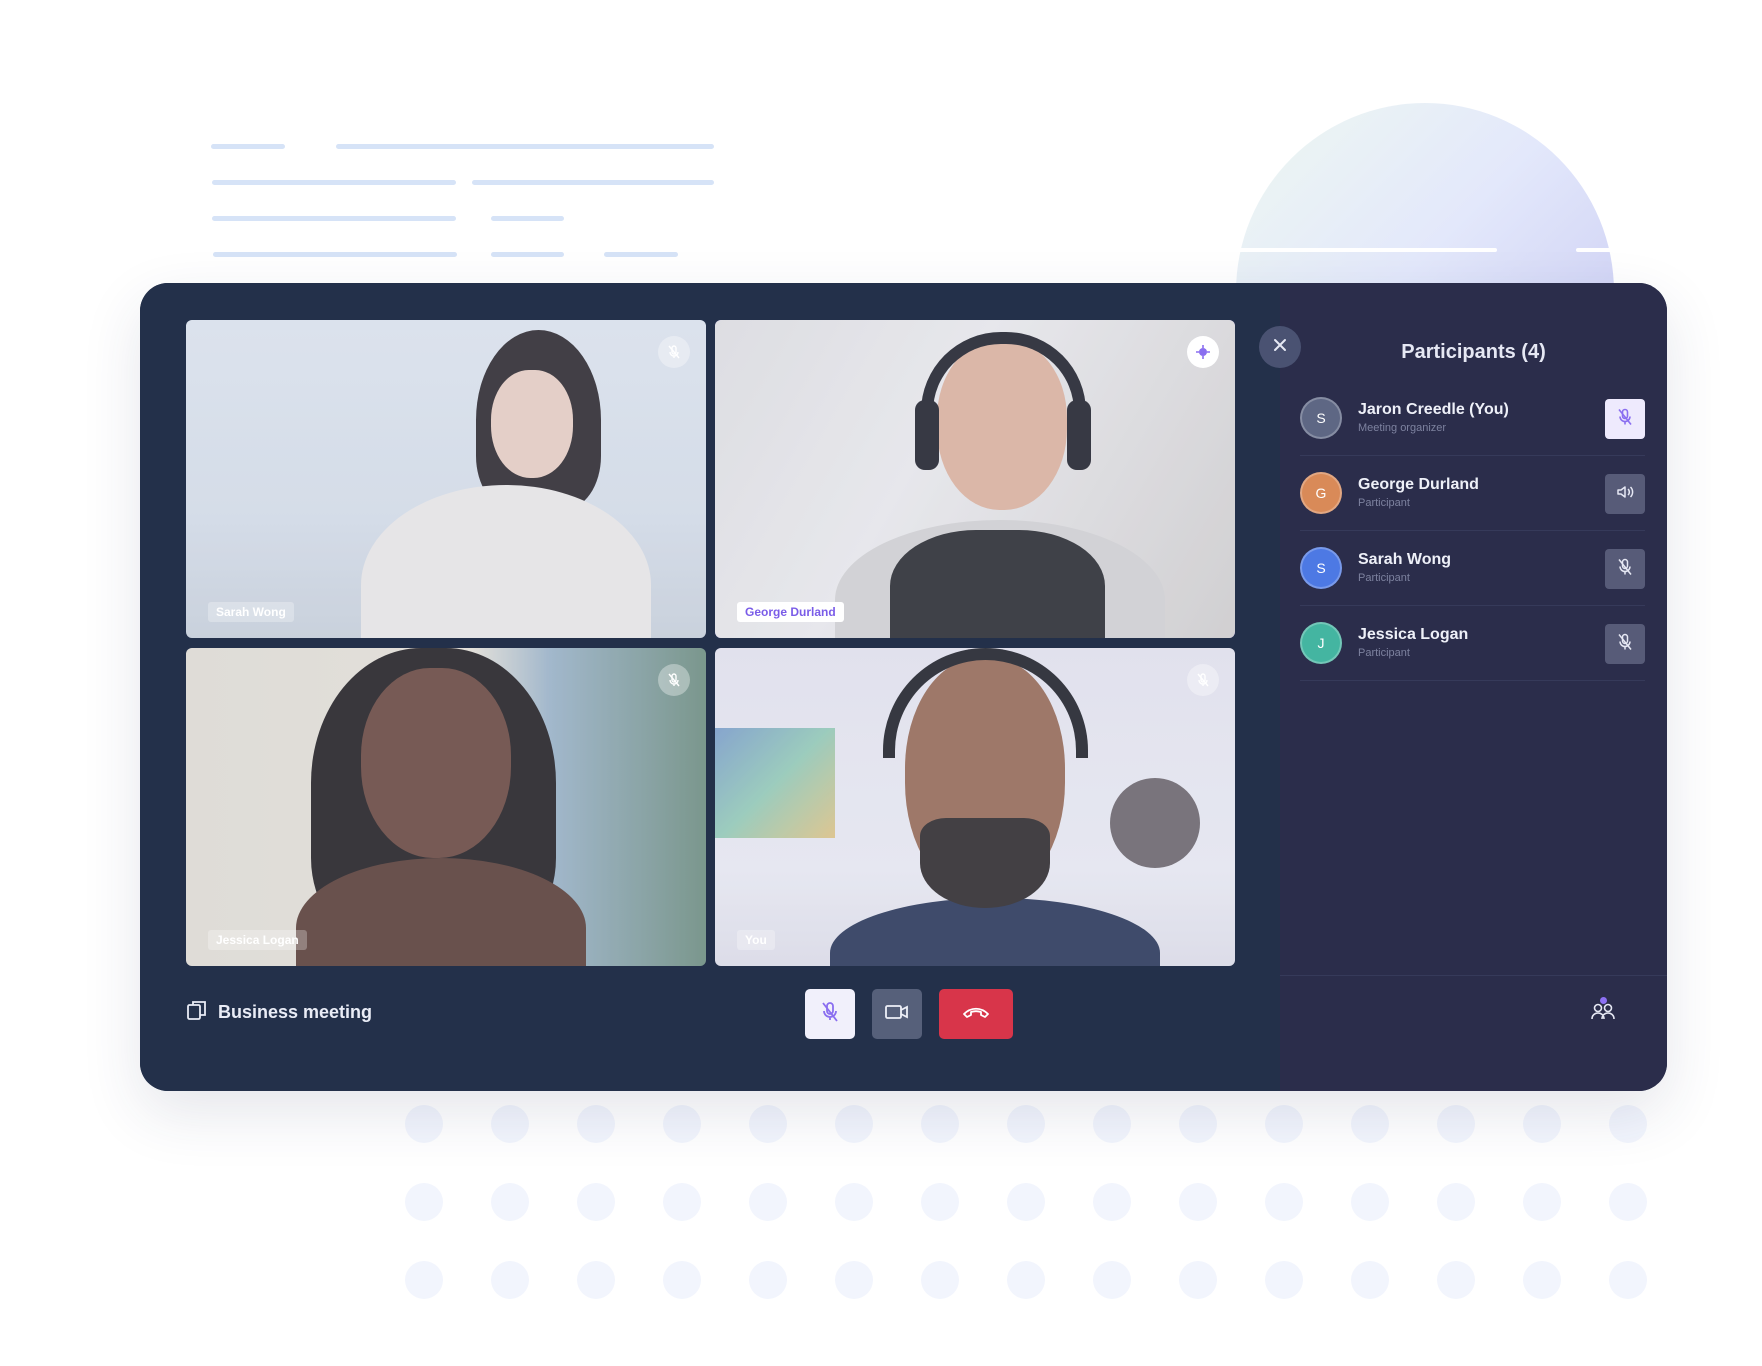 The image size is (1762, 1366). Describe the element at coordinates (1473, 975) in the screenshot. I see `panel-divider` at that location.